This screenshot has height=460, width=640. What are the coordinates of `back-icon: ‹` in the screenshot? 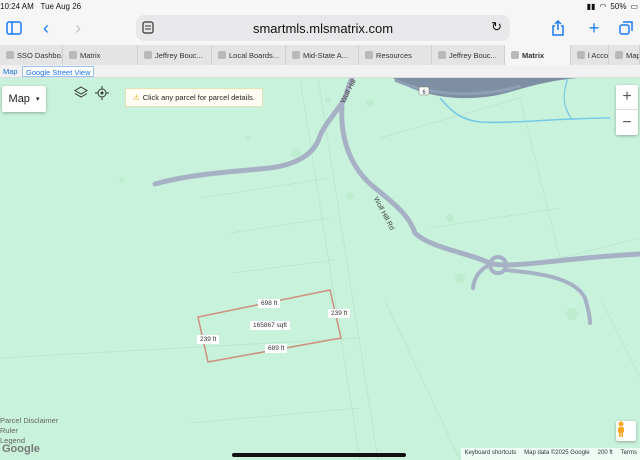 It's located at (46, 28).